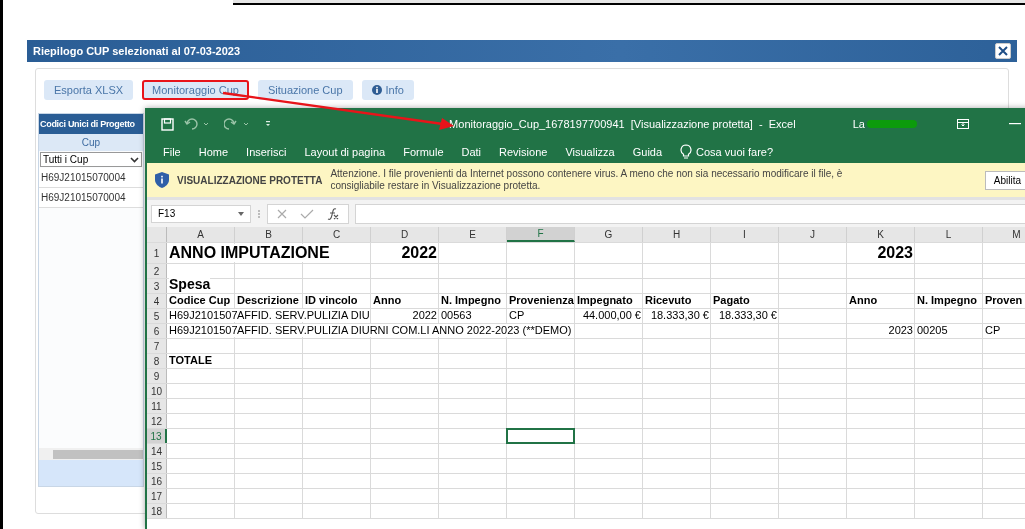  I want to click on user-name: La, so click(858, 124).